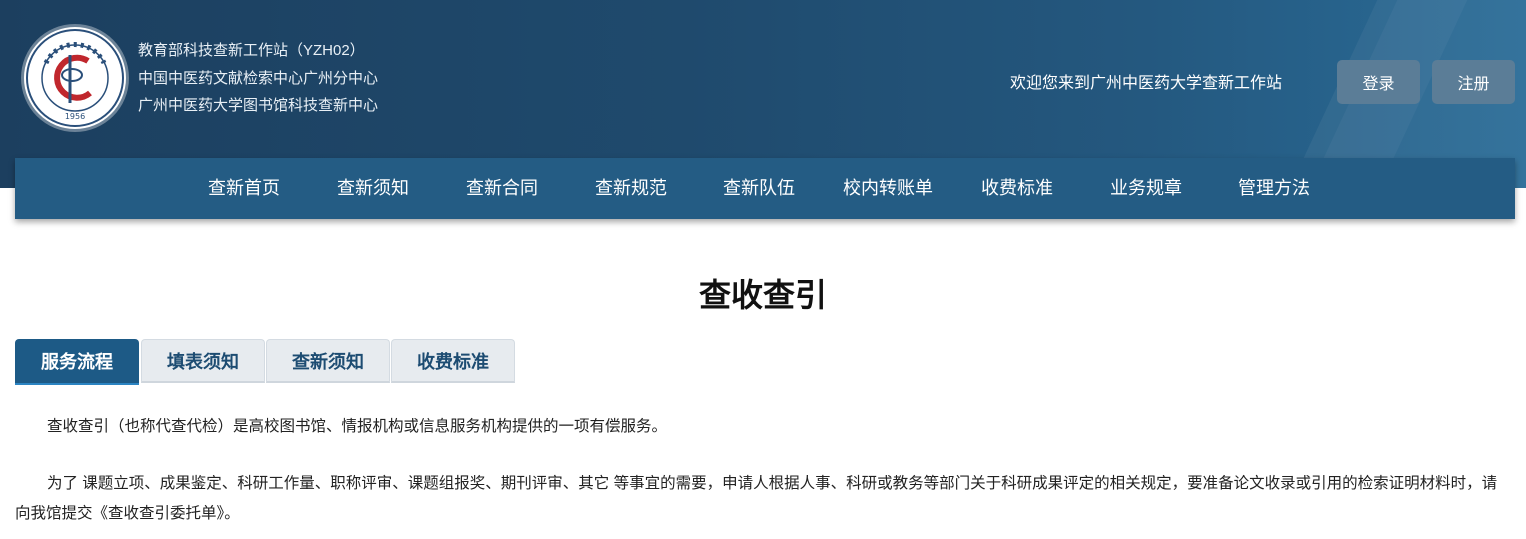 The image size is (1526, 539). Describe the element at coordinates (1146, 188) in the screenshot. I see `nav-item-regulations: 业务规章` at that location.